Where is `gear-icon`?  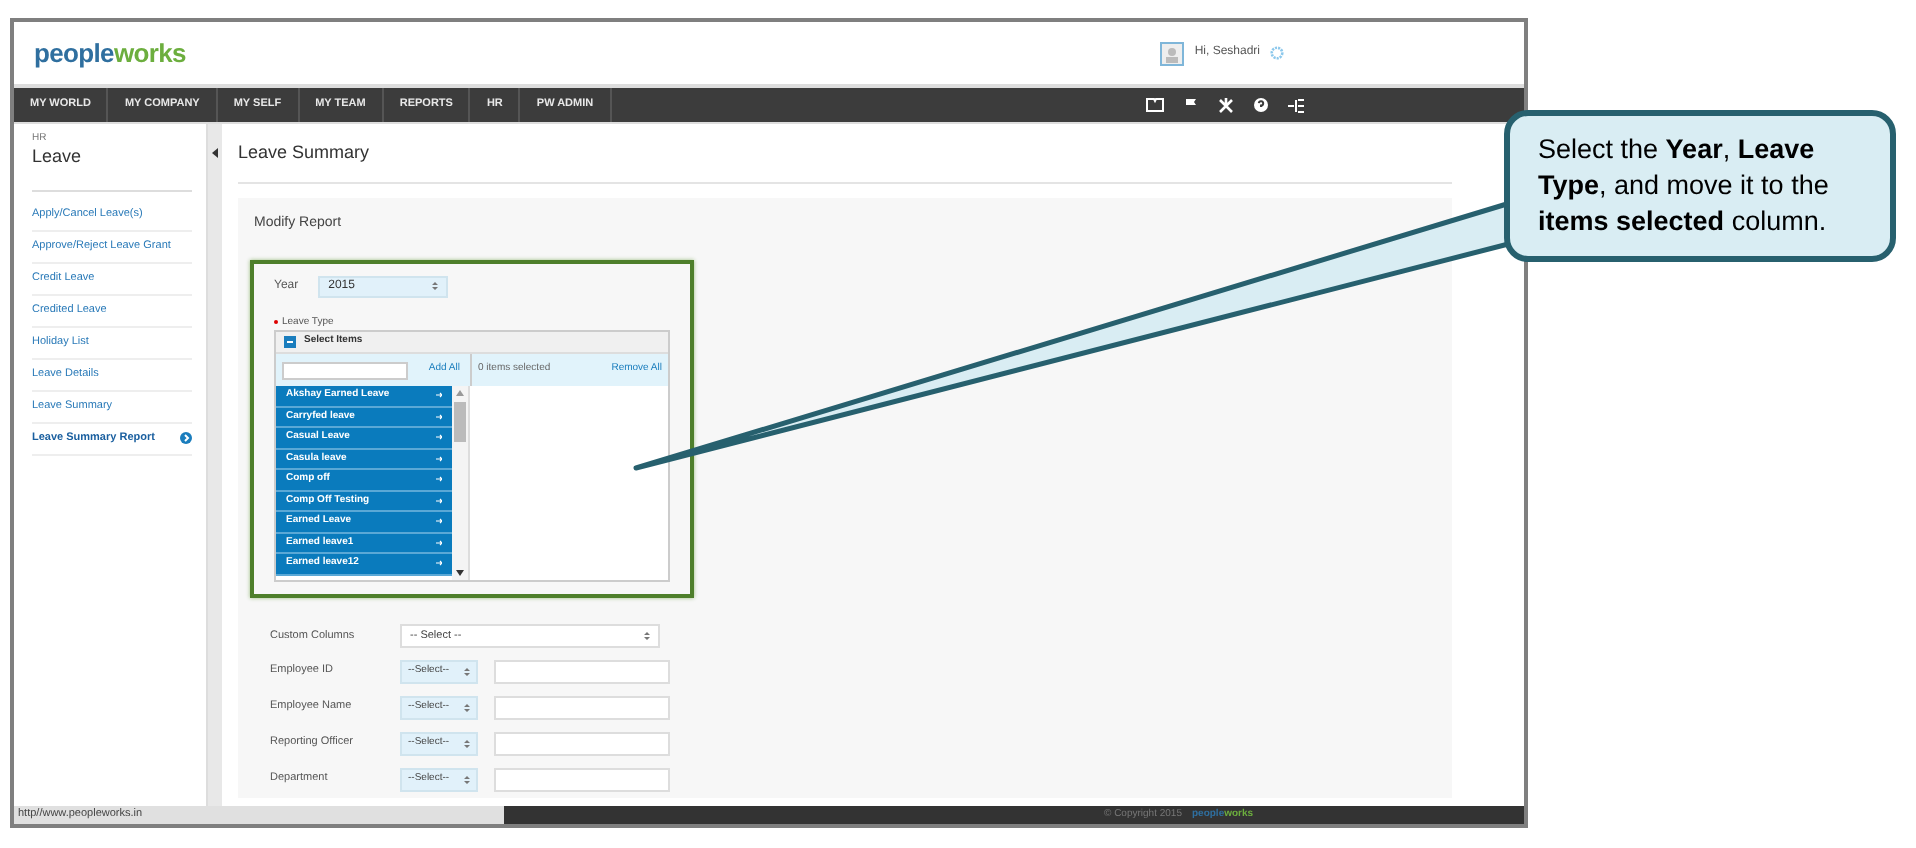 gear-icon is located at coordinates (1277, 53).